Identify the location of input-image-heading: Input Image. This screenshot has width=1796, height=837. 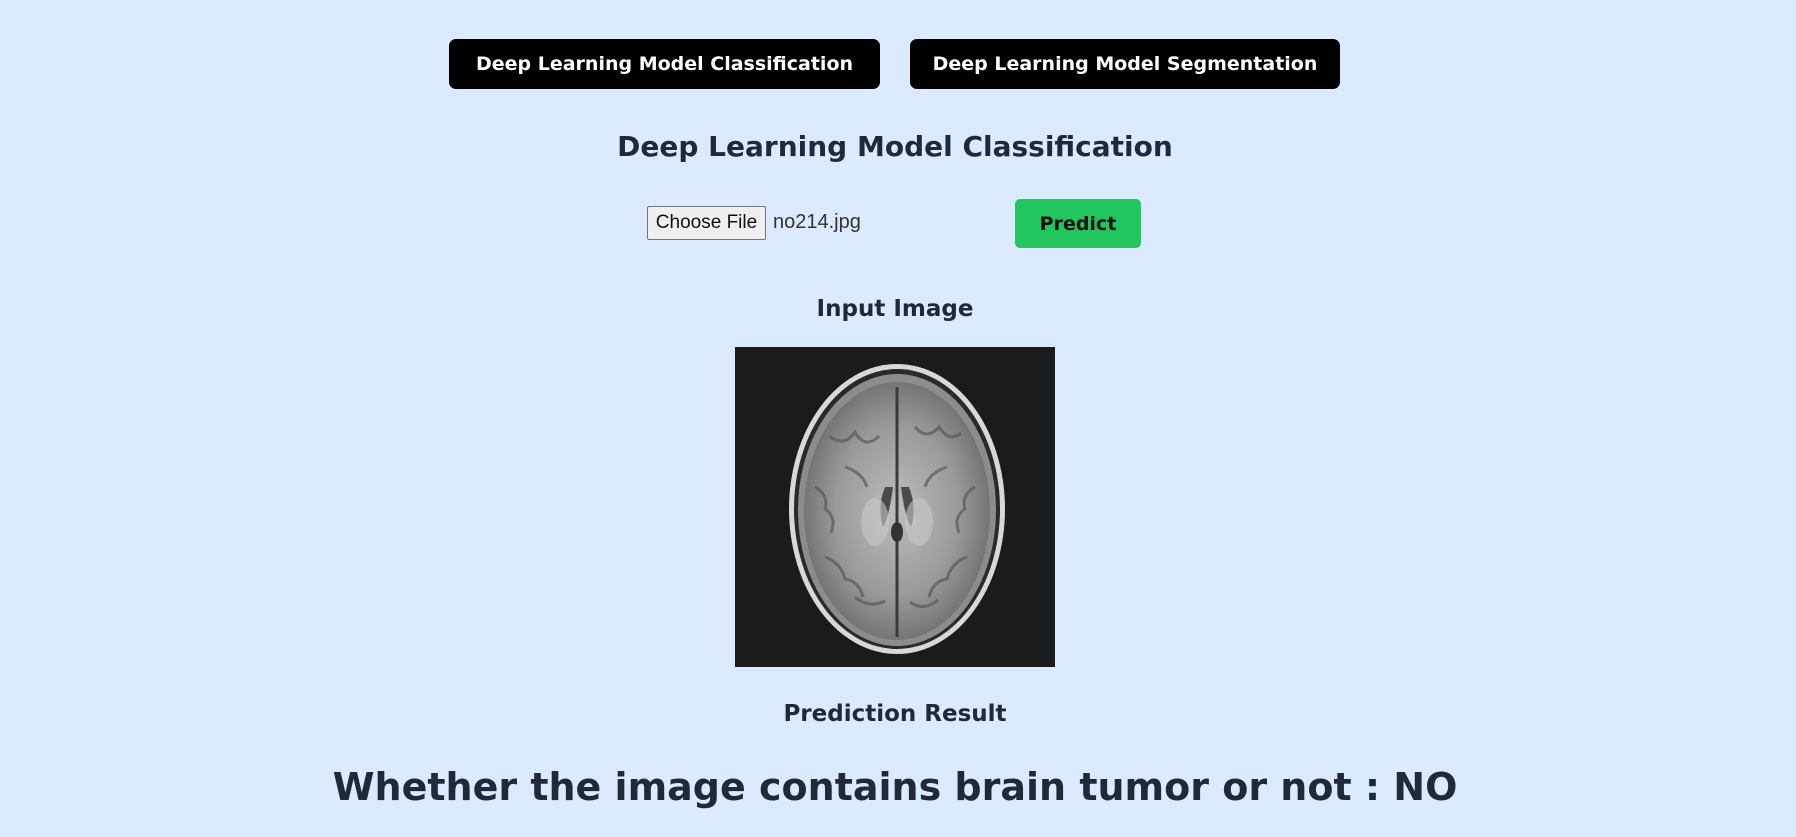
(895, 309).